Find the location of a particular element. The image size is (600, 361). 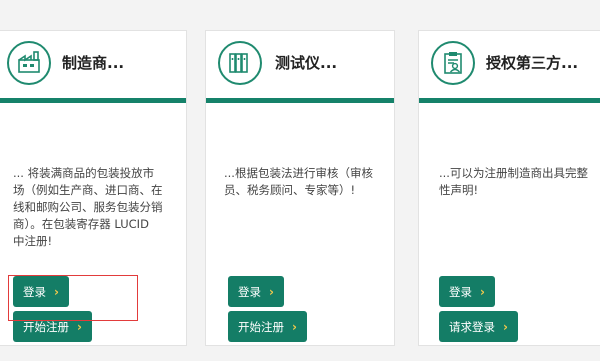

request-login-button: 请求登录 › is located at coordinates (478, 326).